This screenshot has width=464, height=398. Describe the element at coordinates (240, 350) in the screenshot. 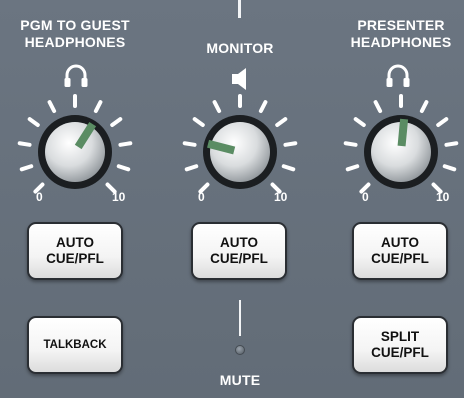

I see `mute-led` at that location.